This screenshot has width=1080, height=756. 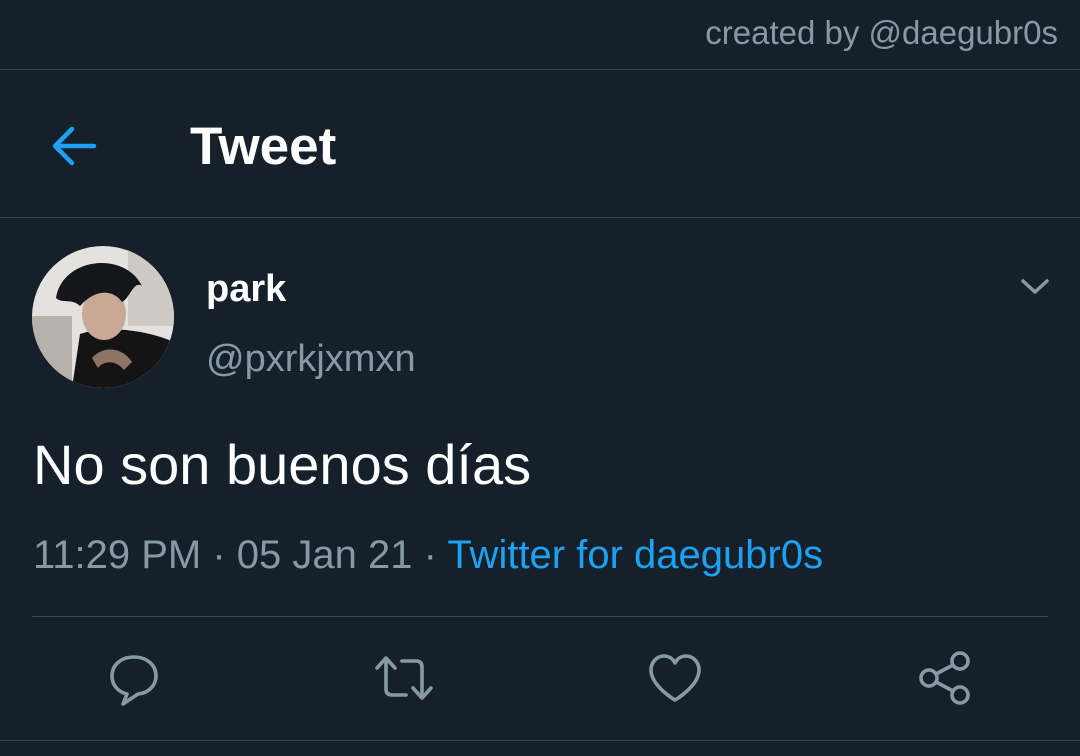 I want to click on like-icon, so click(x=675, y=678).